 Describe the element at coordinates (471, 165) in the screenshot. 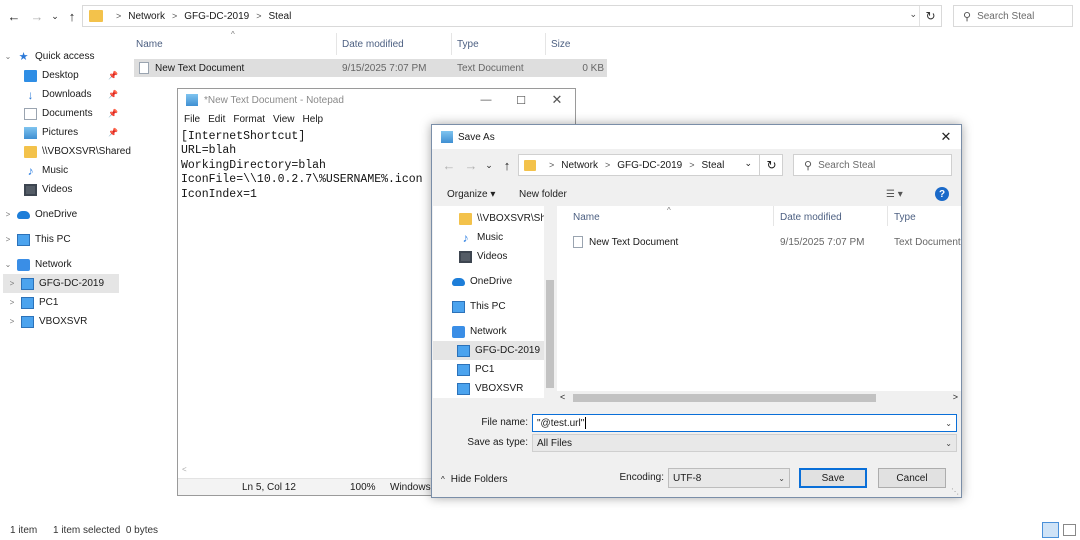

I see `dialog-forward-button: →` at that location.